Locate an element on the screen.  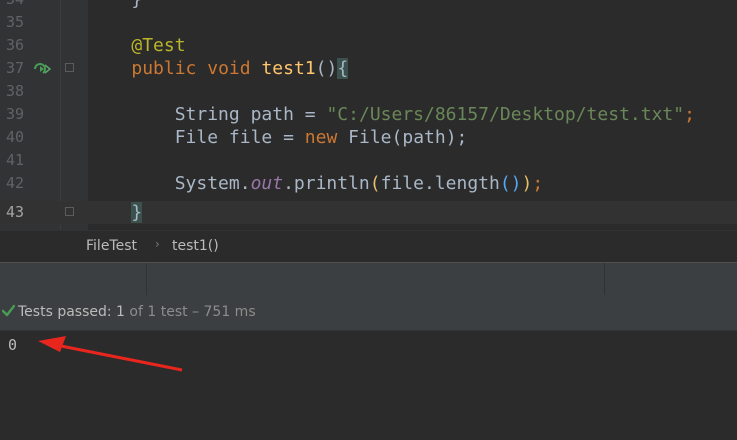
breadcrumb: FileTest › test1() is located at coordinates (368, 246).